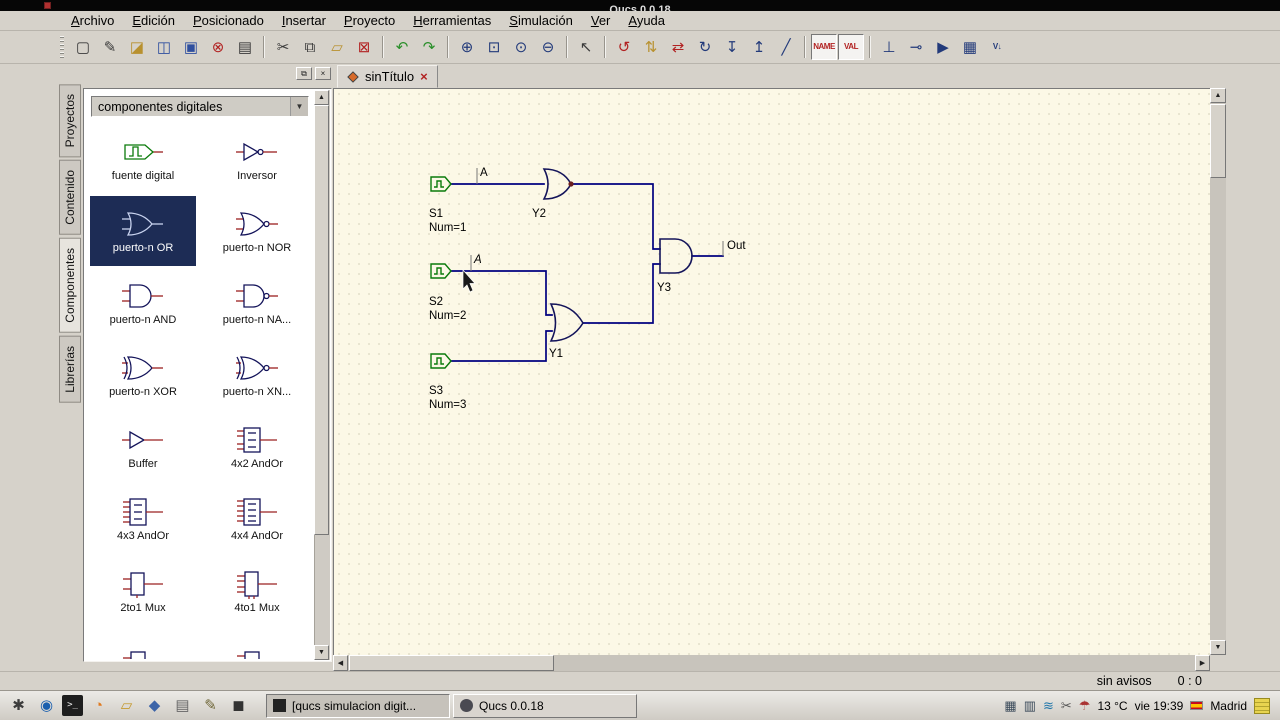  I want to click on scroll-down-icon: ▼, so click(1218, 647).